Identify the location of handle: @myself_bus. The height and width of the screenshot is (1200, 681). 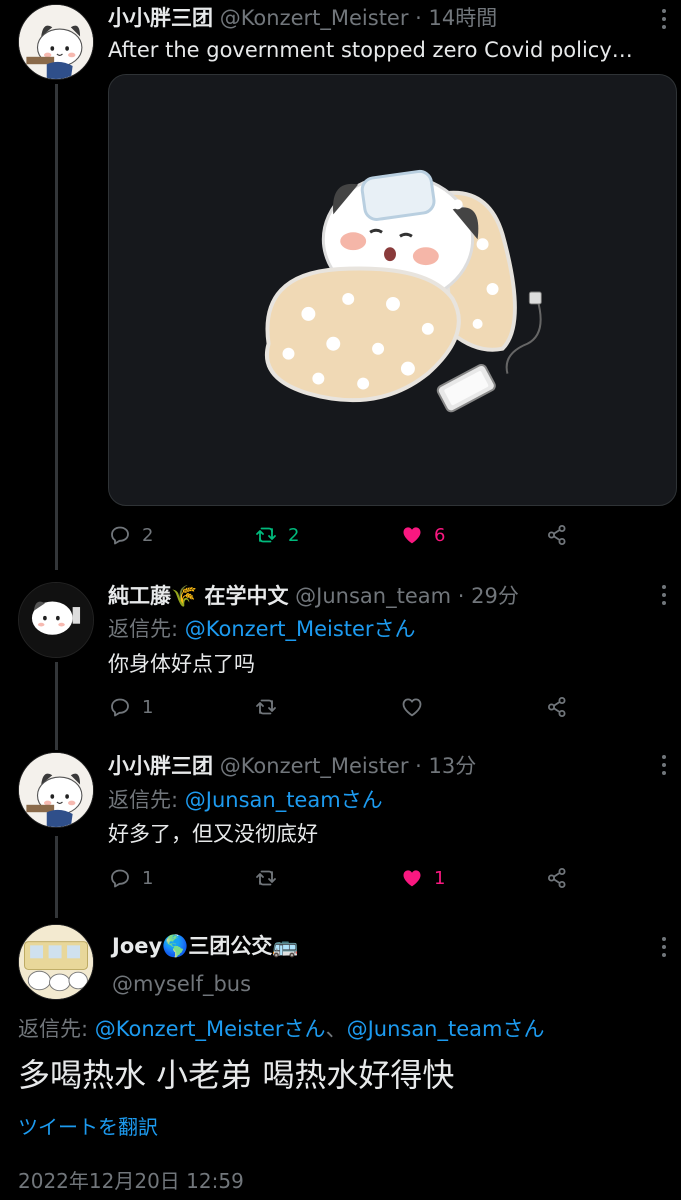
(181, 984).